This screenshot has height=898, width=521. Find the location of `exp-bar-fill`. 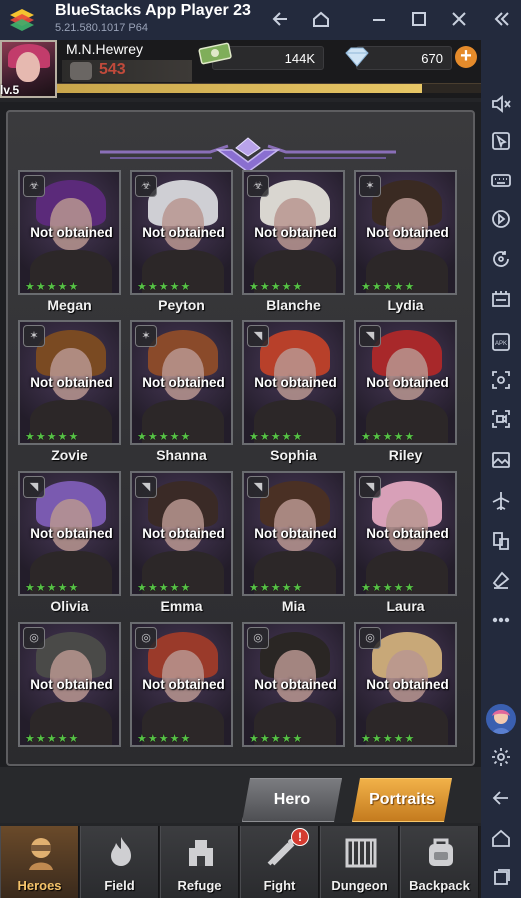

exp-bar-fill is located at coordinates (239, 88).